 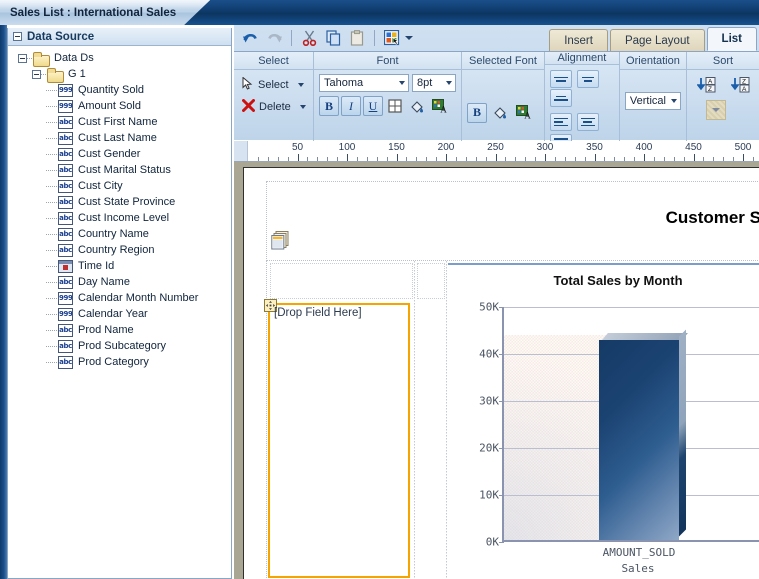 I want to click on font-color-icon: A, so click(x=439, y=106).